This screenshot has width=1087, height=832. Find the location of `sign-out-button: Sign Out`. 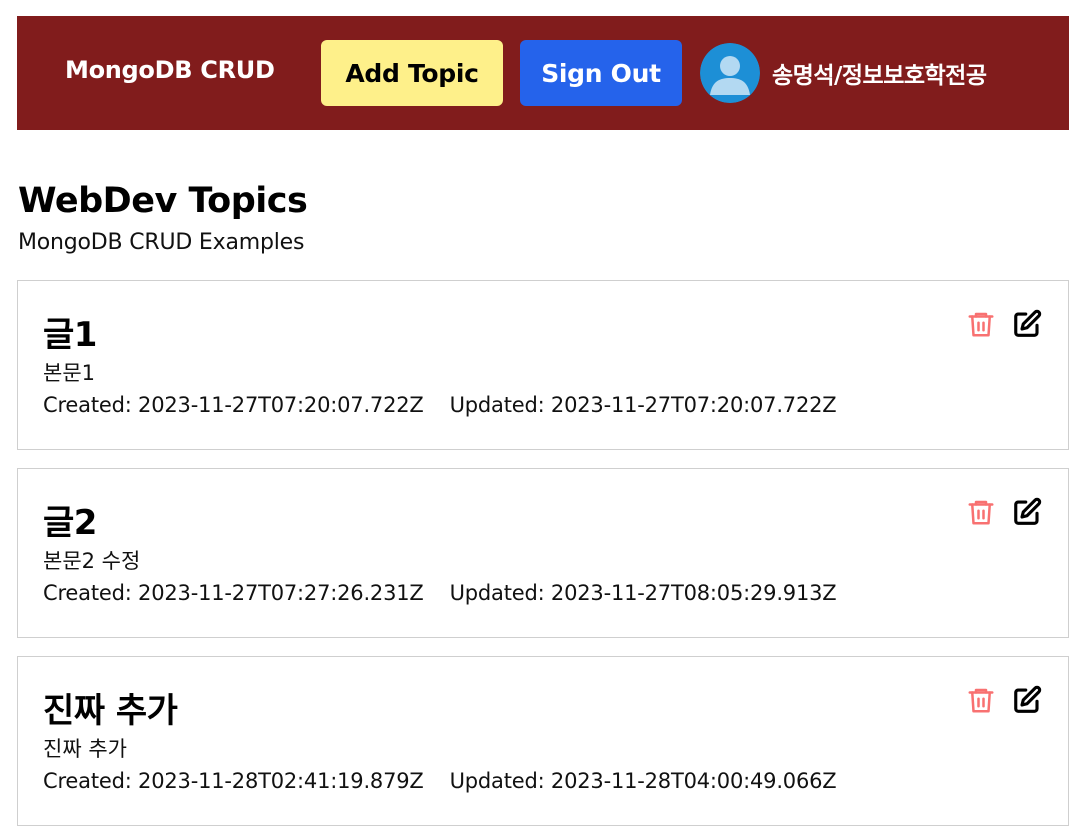

sign-out-button: Sign Out is located at coordinates (601, 73).